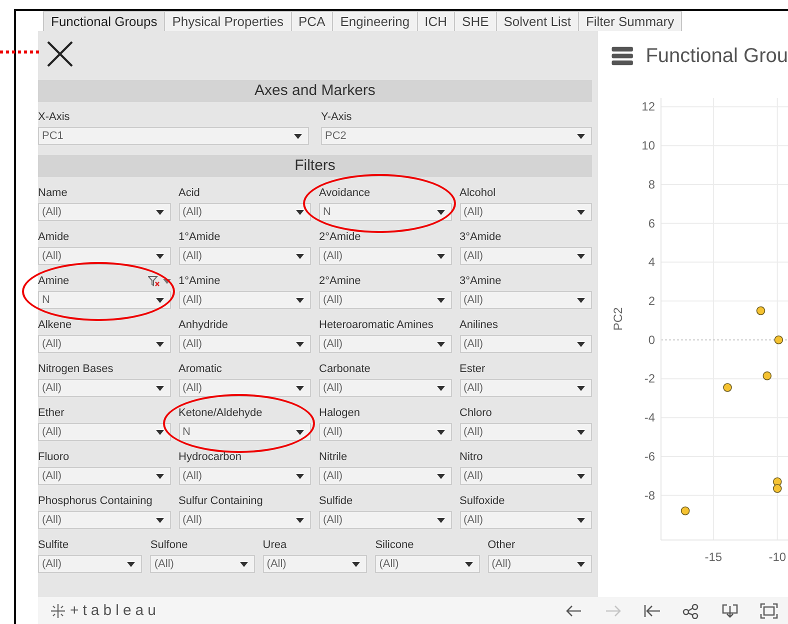 This screenshot has width=788, height=624. What do you see at coordinates (651, 262) in the screenshot?
I see `axis-tick-label: 4` at bounding box center [651, 262].